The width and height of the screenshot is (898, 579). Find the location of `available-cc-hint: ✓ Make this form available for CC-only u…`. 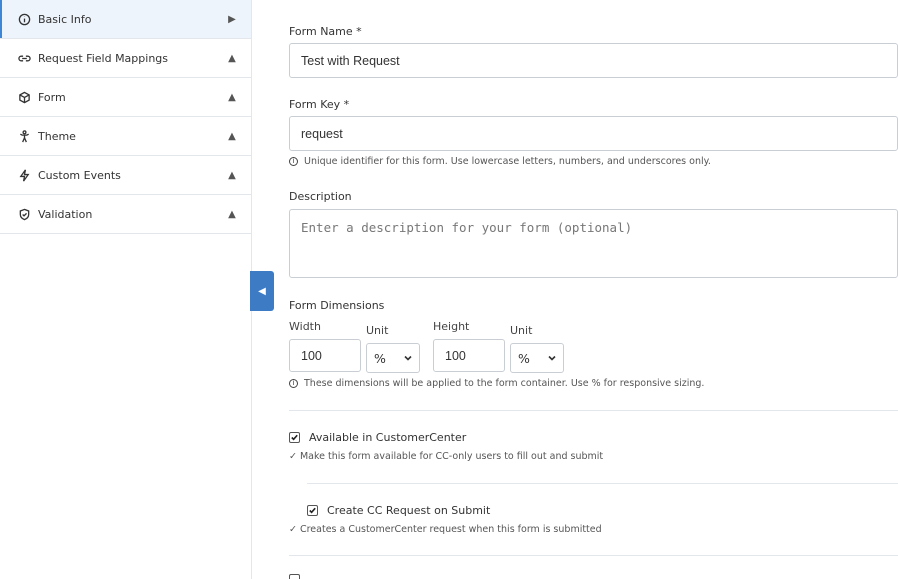

available-cc-hint: ✓ Make this form available for CC-only u… is located at coordinates (446, 456).